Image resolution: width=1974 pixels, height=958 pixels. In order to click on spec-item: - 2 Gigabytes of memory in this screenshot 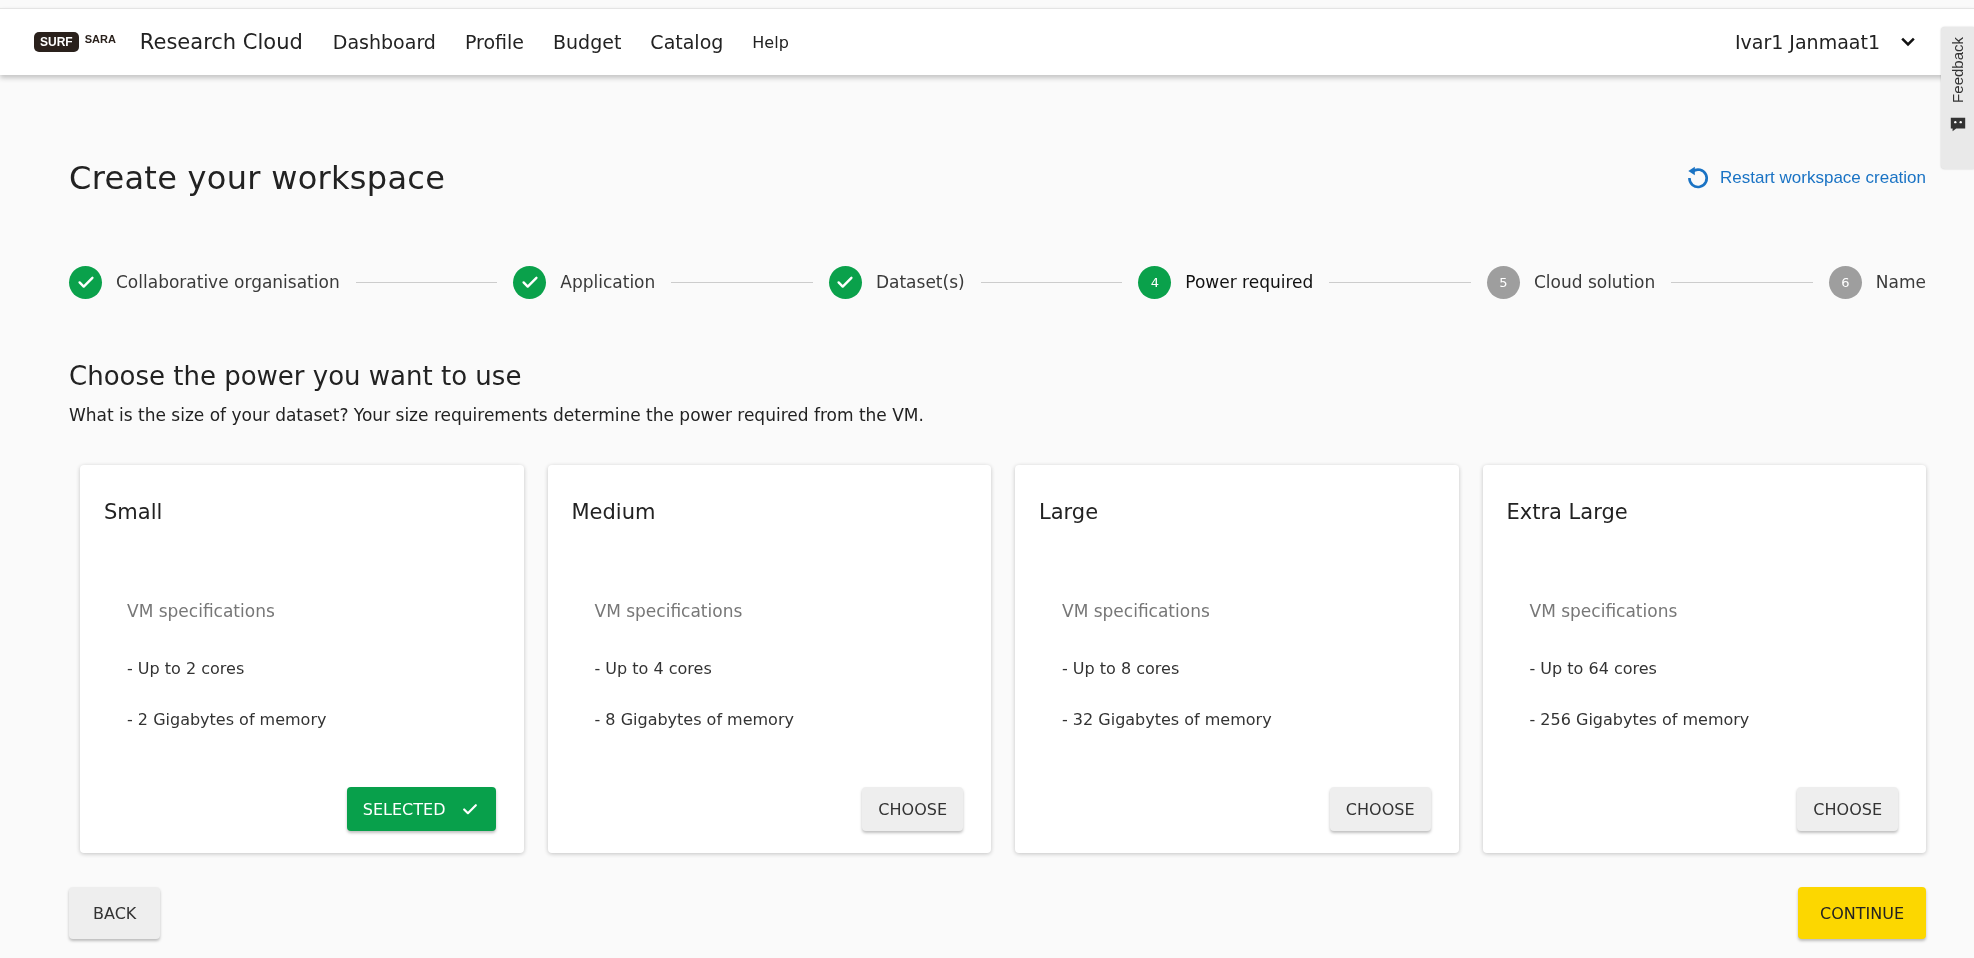, I will do `click(227, 719)`.